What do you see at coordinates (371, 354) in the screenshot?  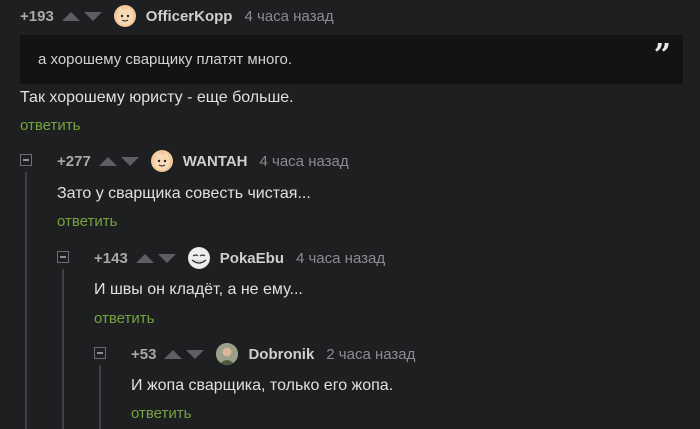 I see `comment-time: 2 часа назад` at bounding box center [371, 354].